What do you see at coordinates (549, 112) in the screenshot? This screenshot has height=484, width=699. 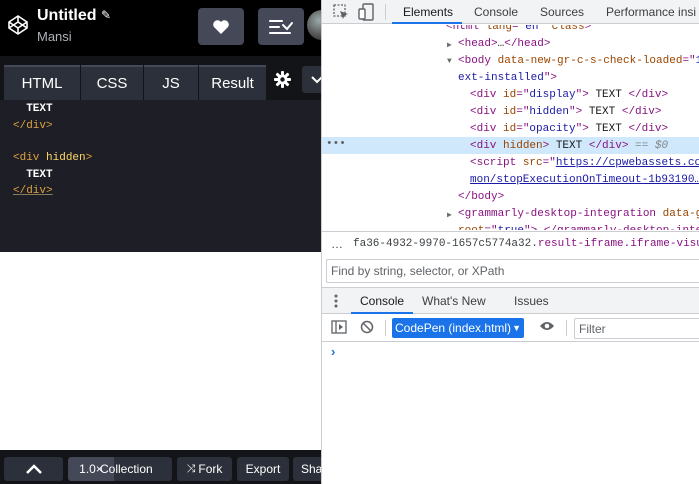 I see `dom-token-val: hidden` at bounding box center [549, 112].